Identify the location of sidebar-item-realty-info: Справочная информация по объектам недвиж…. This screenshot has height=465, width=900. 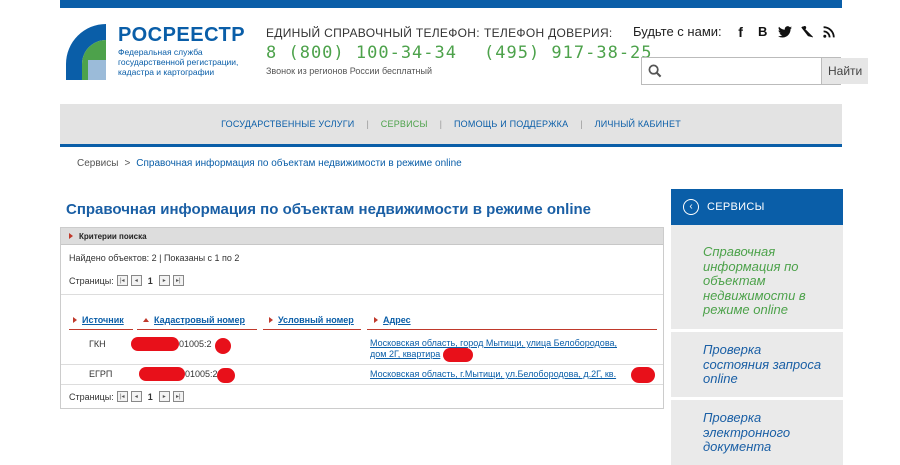
(763, 281).